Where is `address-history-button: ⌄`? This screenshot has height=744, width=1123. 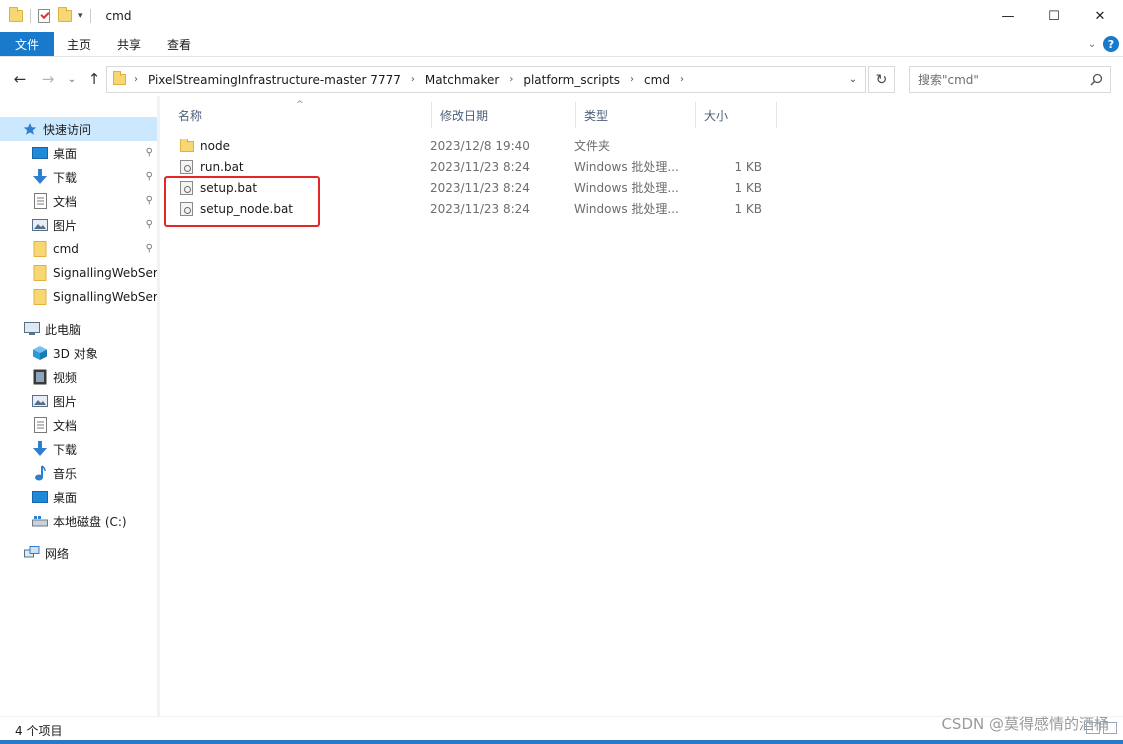
address-history-button: ⌄ is located at coordinates (853, 79).